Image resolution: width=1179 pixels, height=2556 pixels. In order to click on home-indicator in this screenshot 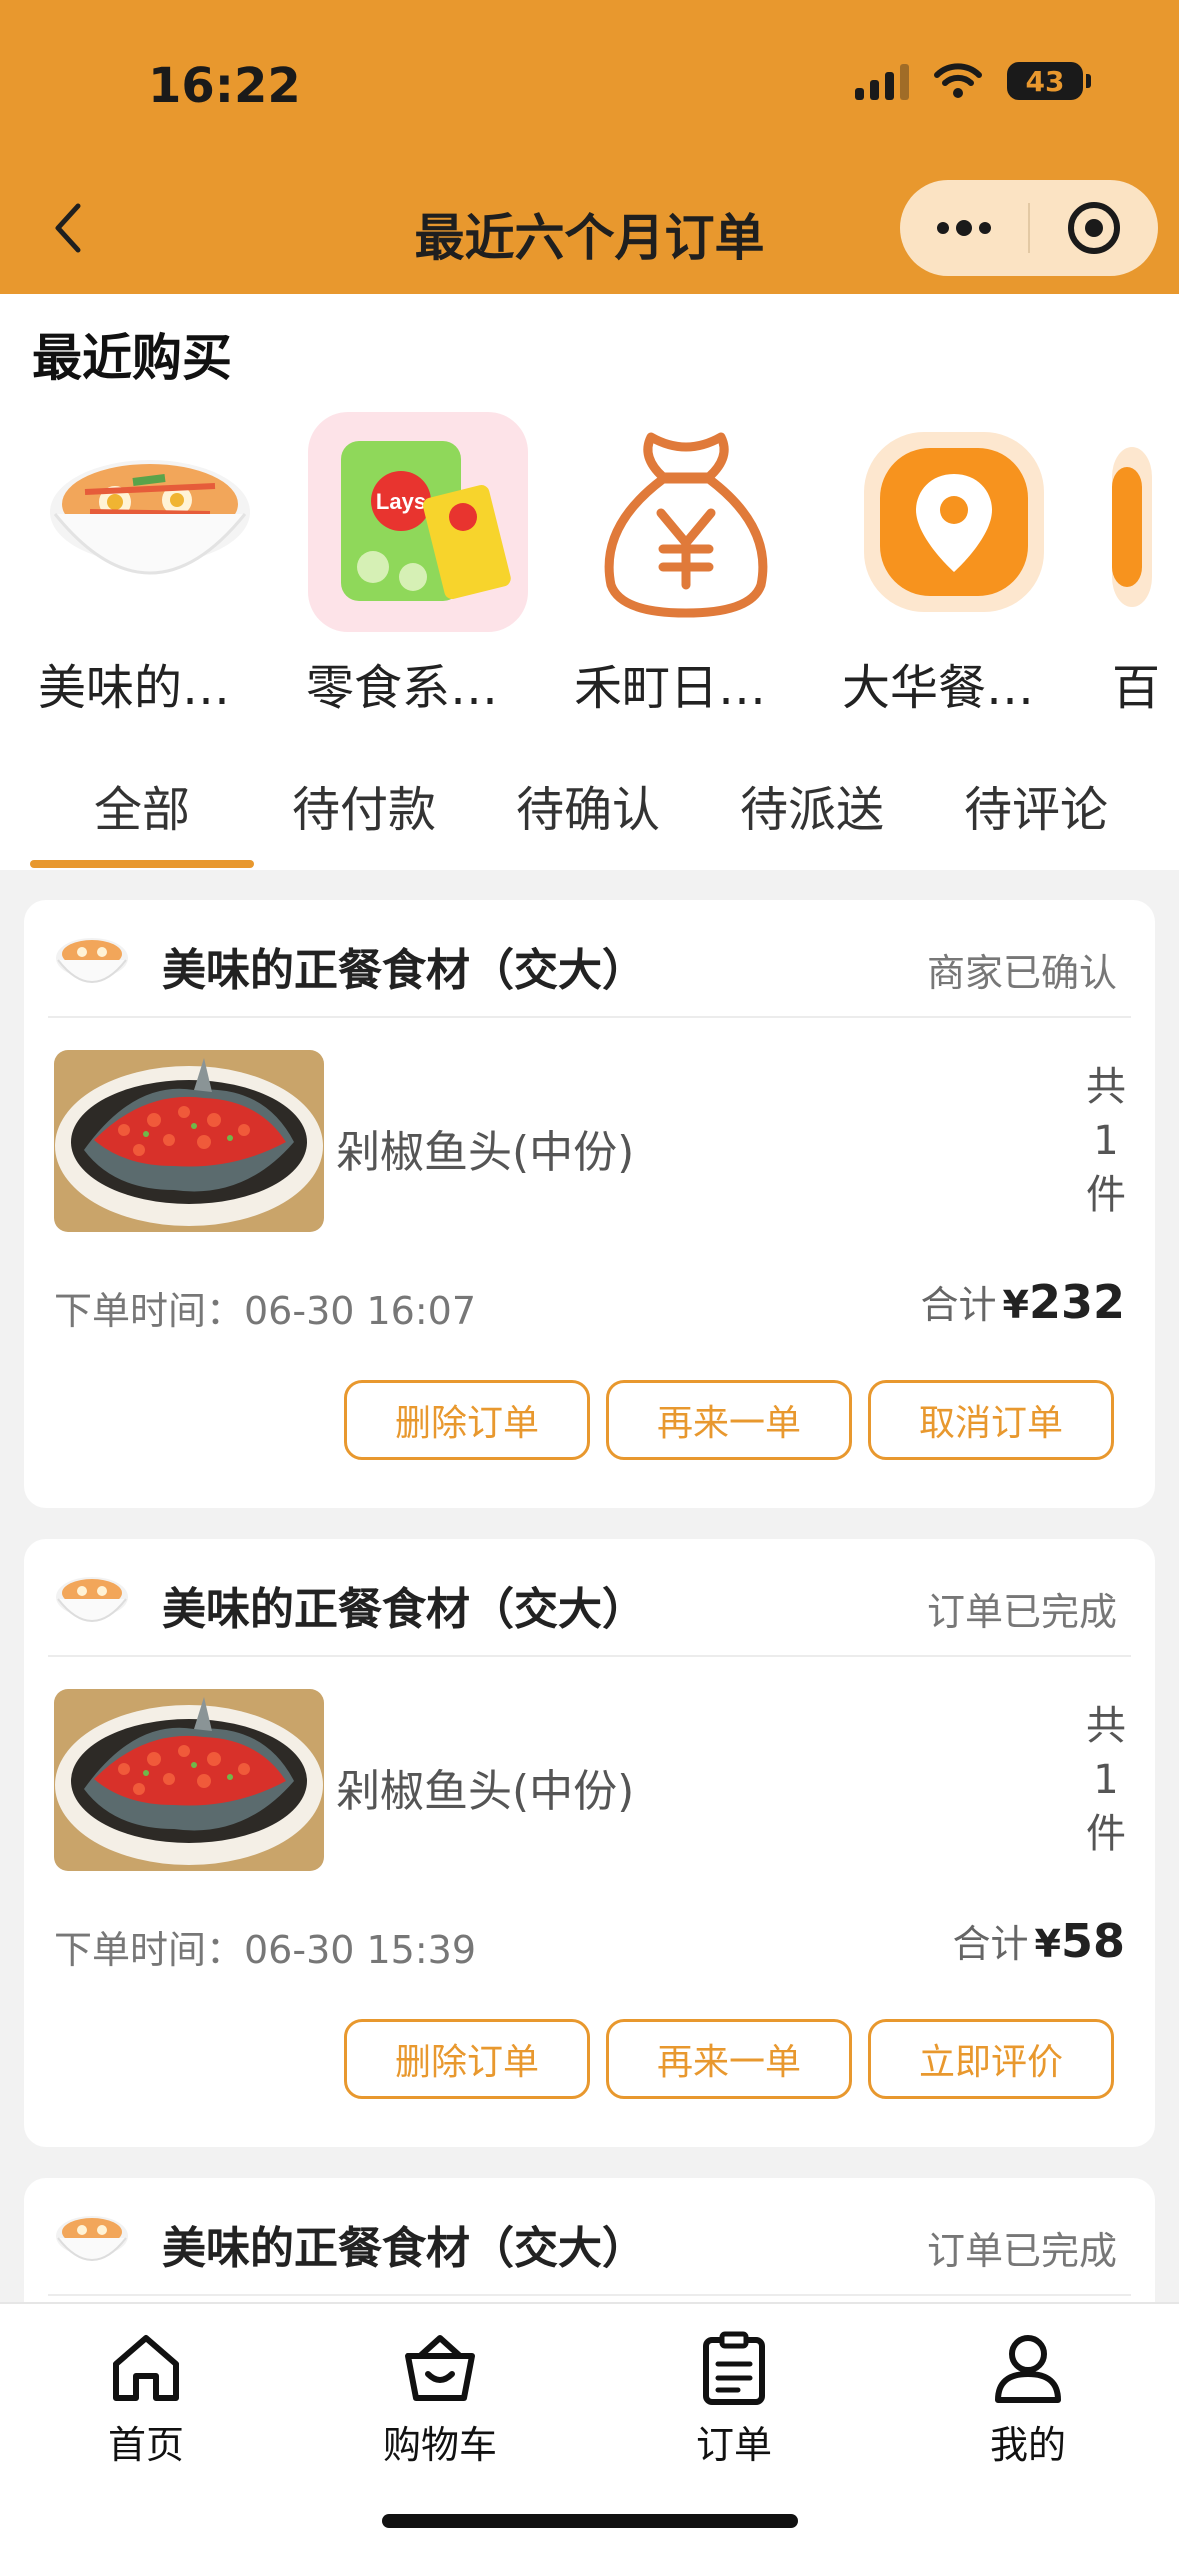, I will do `click(590, 2521)`.